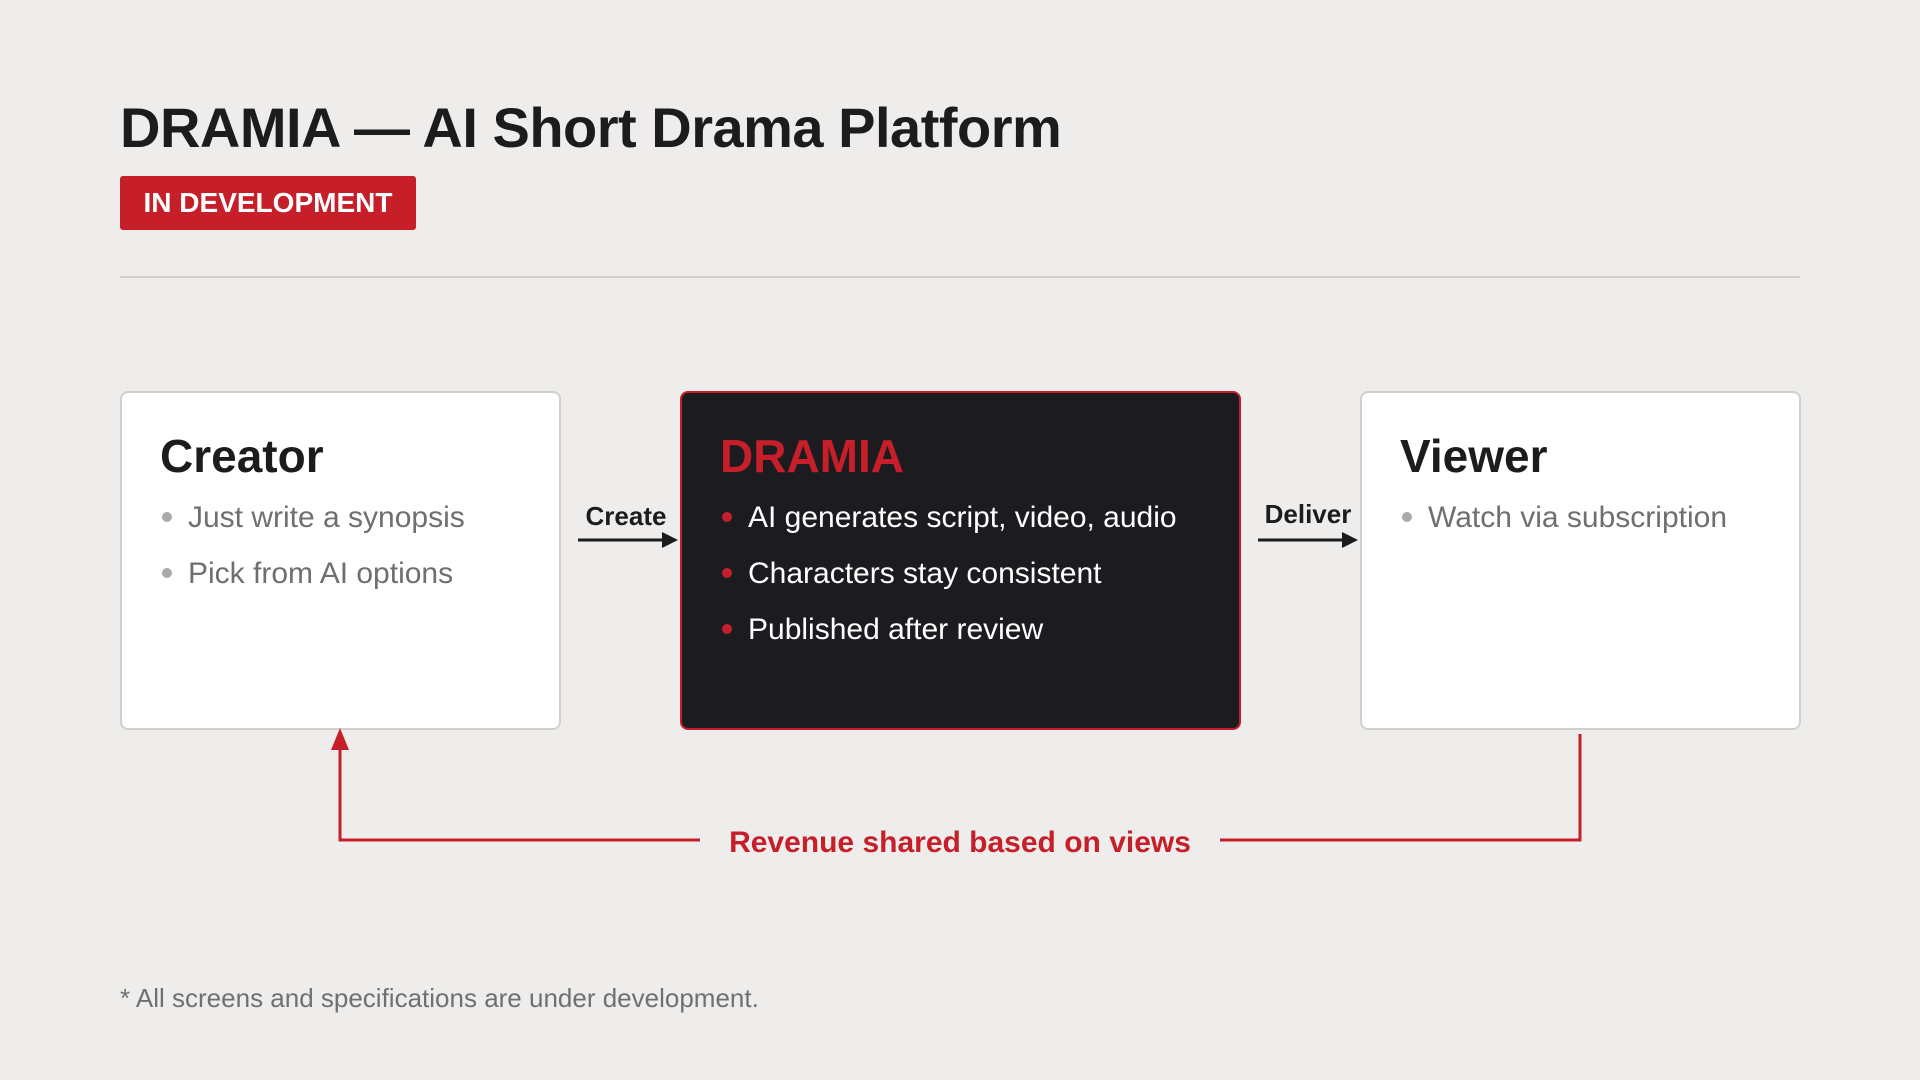 This screenshot has height=1080, width=1920. What do you see at coordinates (956, 785) in the screenshot?
I see `revenue-arrow` at bounding box center [956, 785].